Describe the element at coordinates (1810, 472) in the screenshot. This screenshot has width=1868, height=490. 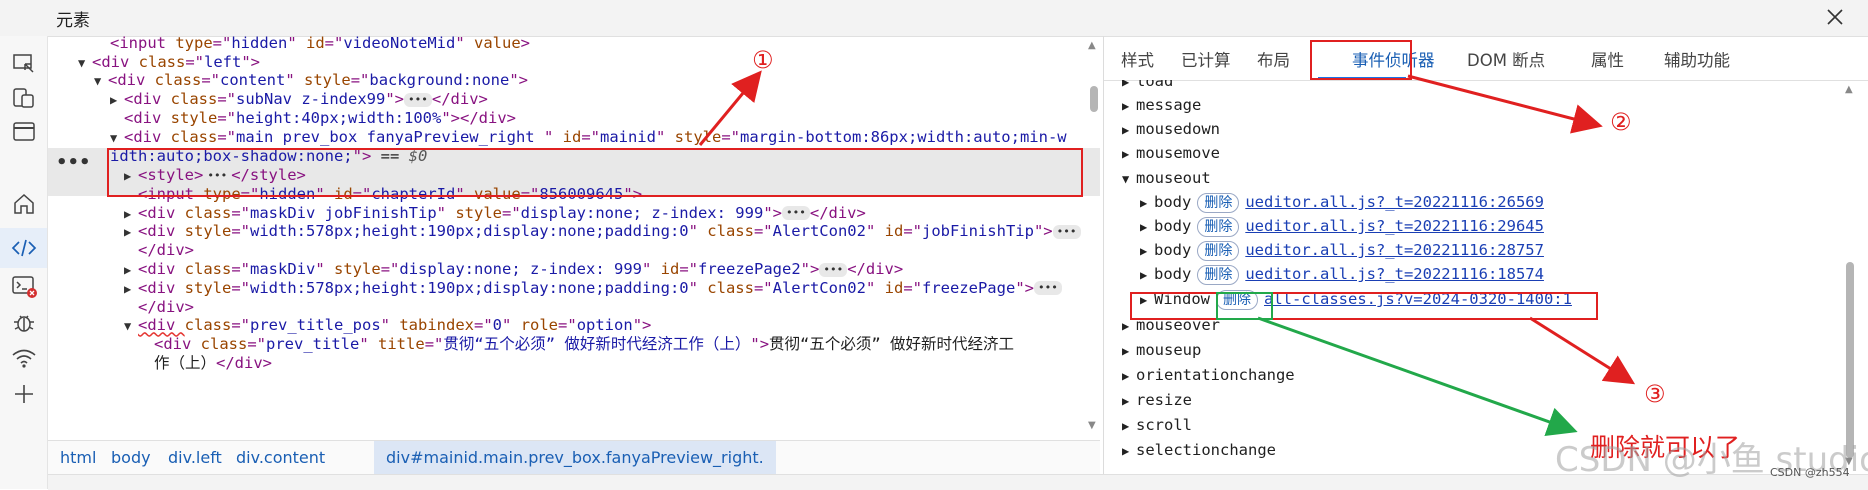
I see `watermark-small: CSDN @zh554` at that location.